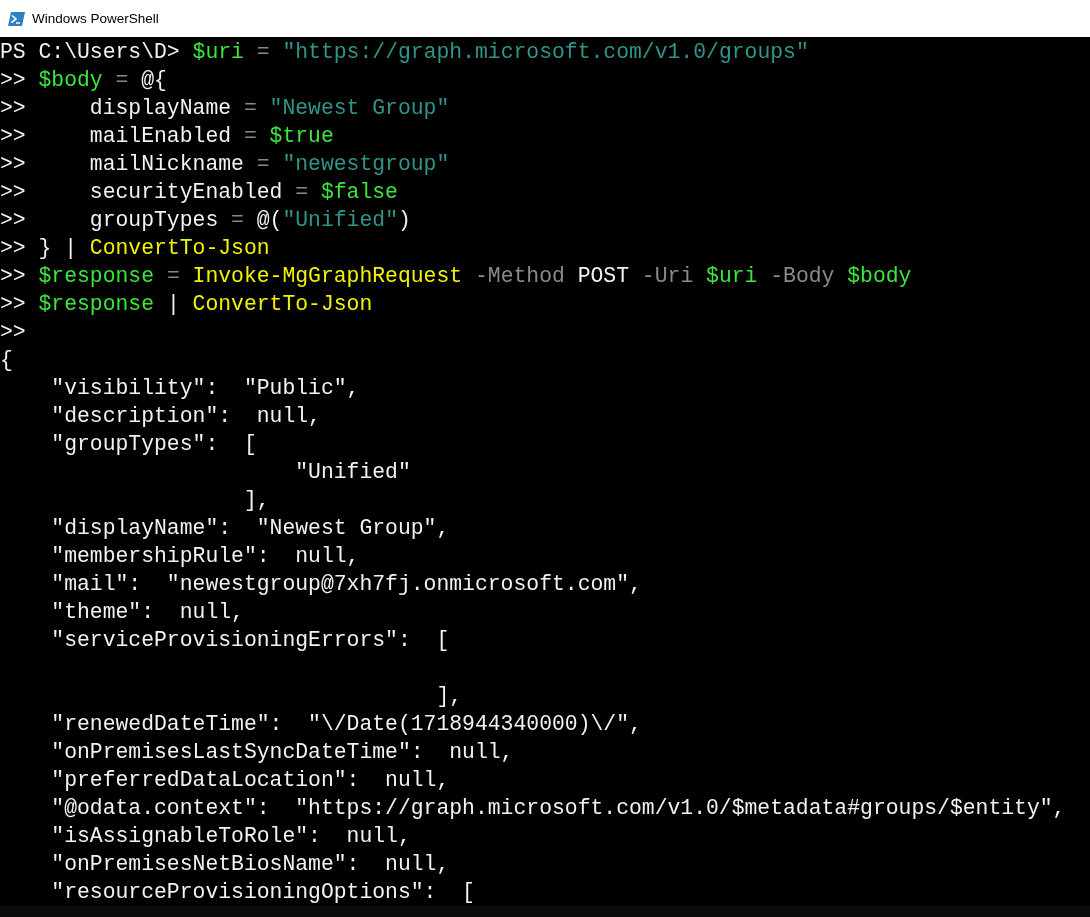 The image size is (1090, 917). What do you see at coordinates (173, 304) in the screenshot?
I see `code-text: |` at bounding box center [173, 304].